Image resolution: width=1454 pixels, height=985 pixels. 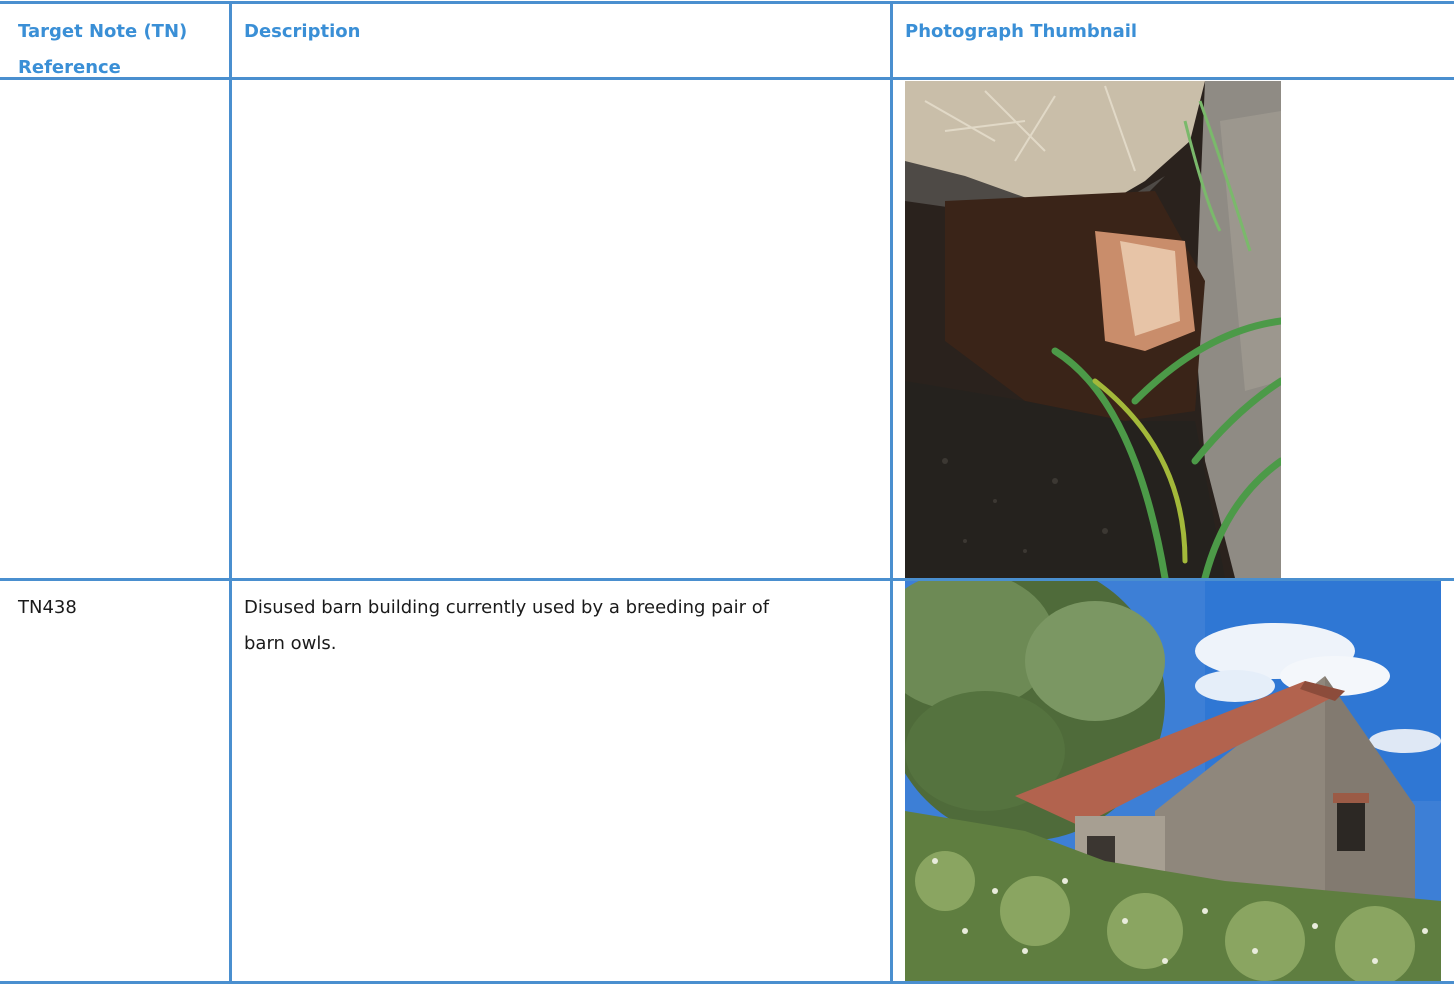 What do you see at coordinates (118, 50) in the screenshot?
I see `header-ref: Target Note (TN) Reference` at bounding box center [118, 50].